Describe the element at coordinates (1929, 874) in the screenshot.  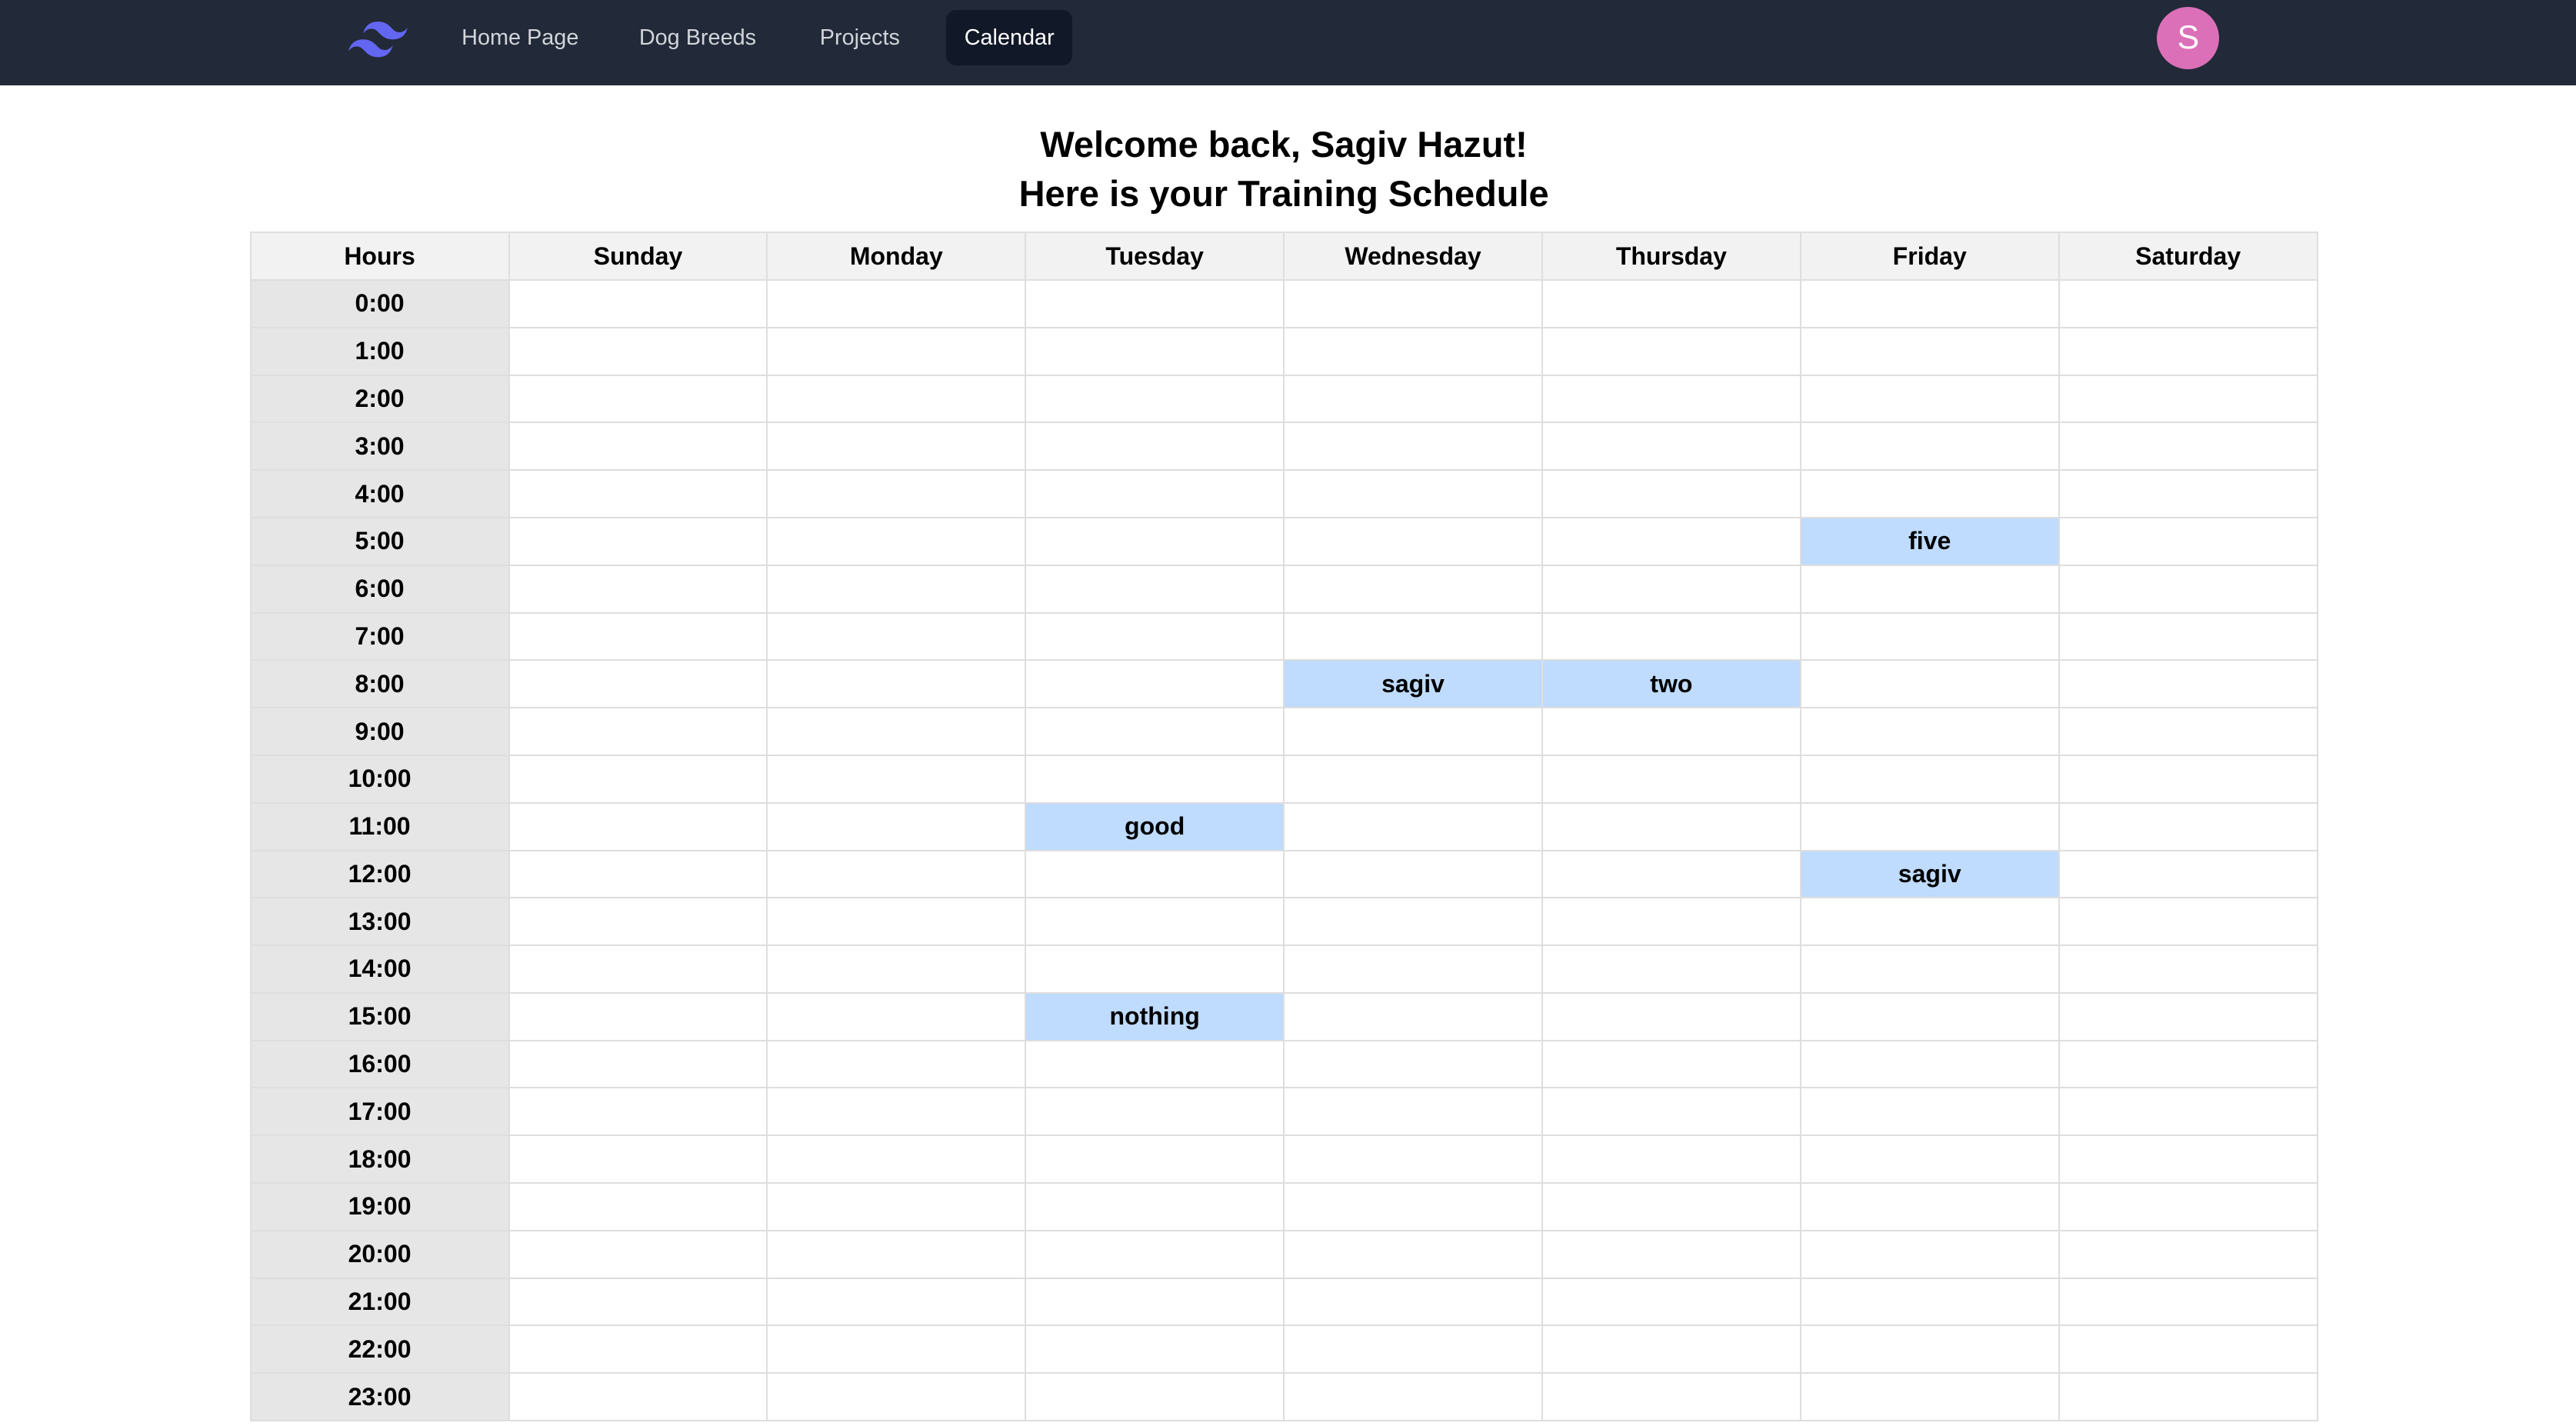
I see `calendar-event: sagiv` at that location.